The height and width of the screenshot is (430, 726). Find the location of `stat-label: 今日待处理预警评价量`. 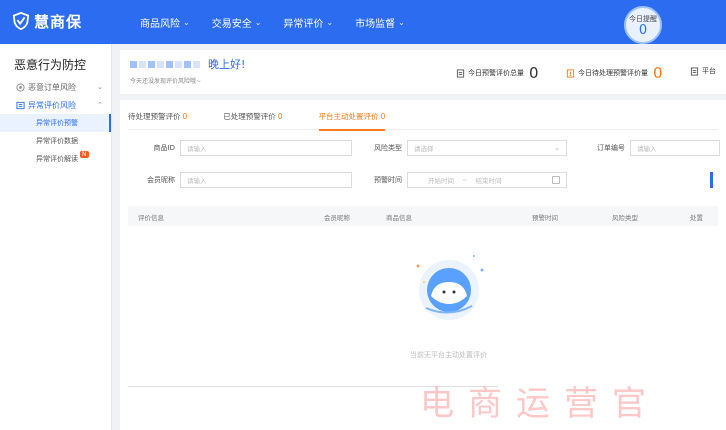

stat-label: 今日待处理预警评价量 is located at coordinates (613, 73).